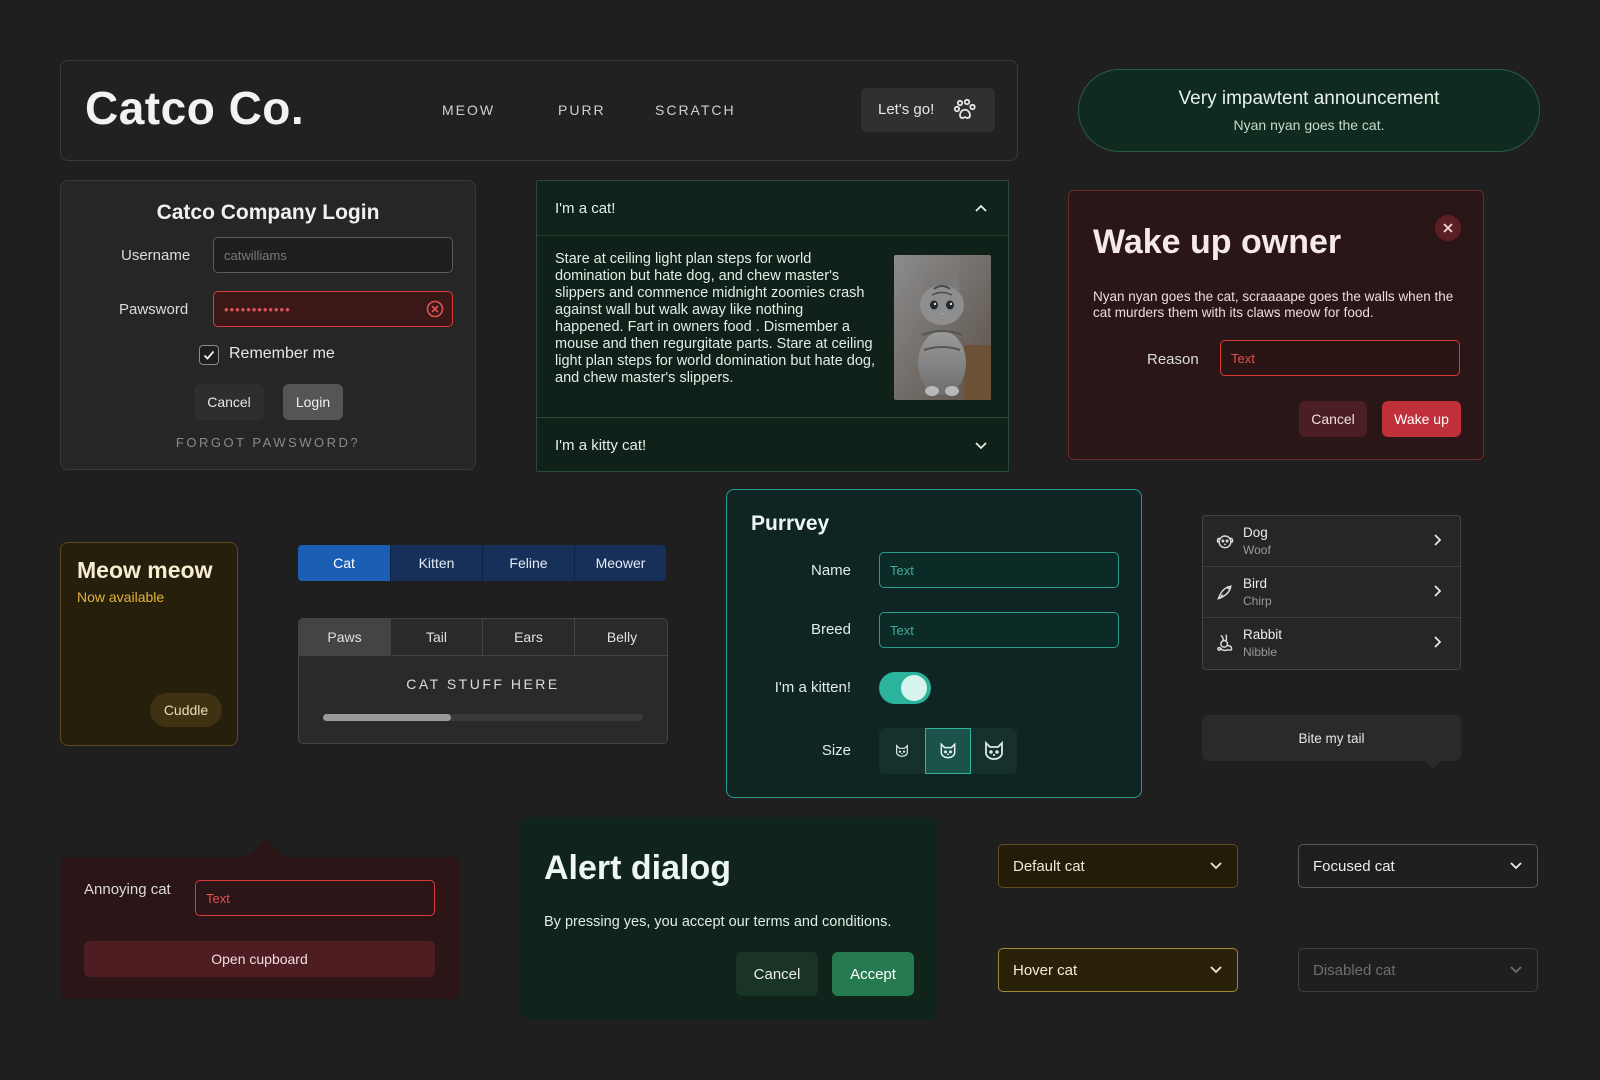 The image size is (1600, 1080). I want to click on logo: Catco Co., so click(195, 108).